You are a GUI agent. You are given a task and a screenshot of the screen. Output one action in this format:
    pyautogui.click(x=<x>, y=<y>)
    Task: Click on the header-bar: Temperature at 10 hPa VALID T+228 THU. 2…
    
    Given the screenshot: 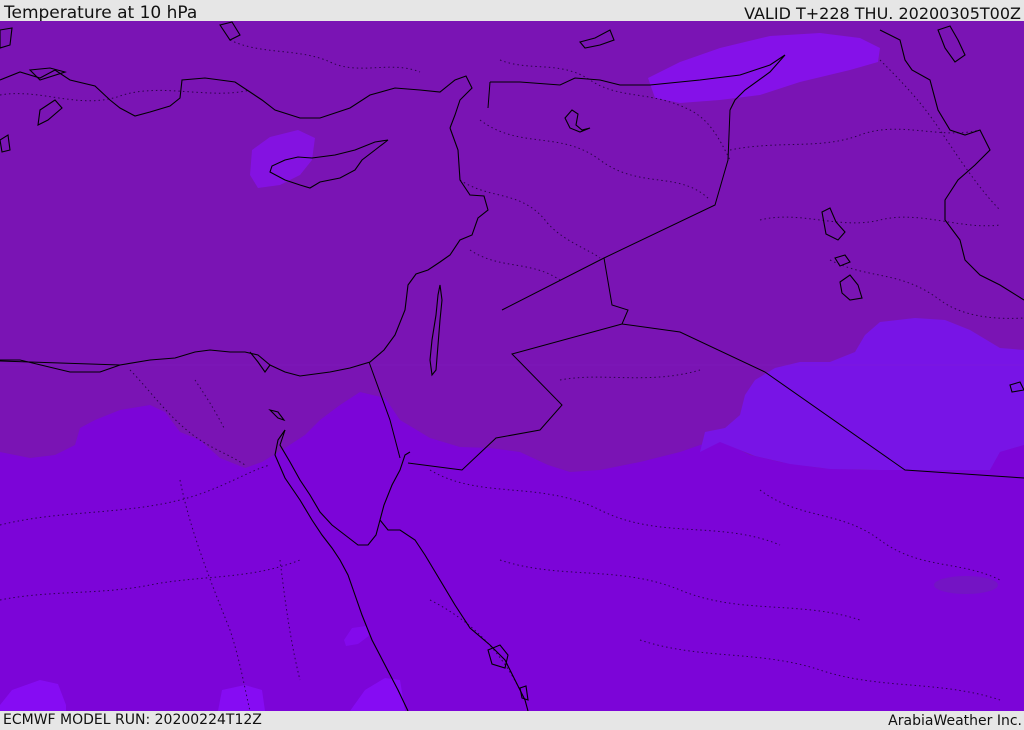 What is the action you would take?
    pyautogui.click(x=512, y=11)
    